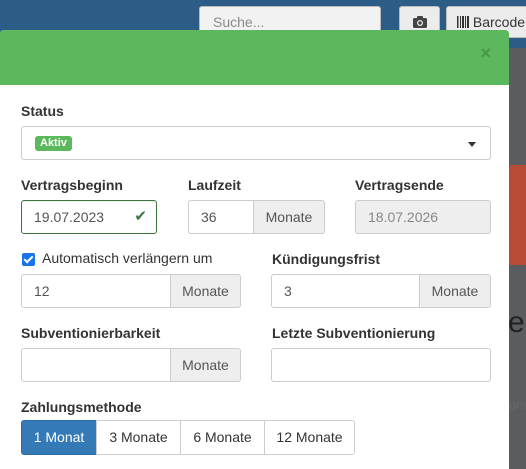  Describe the element at coordinates (455, 291) in the screenshot. I see `kuendigungsfrist-unit: Monate` at that location.